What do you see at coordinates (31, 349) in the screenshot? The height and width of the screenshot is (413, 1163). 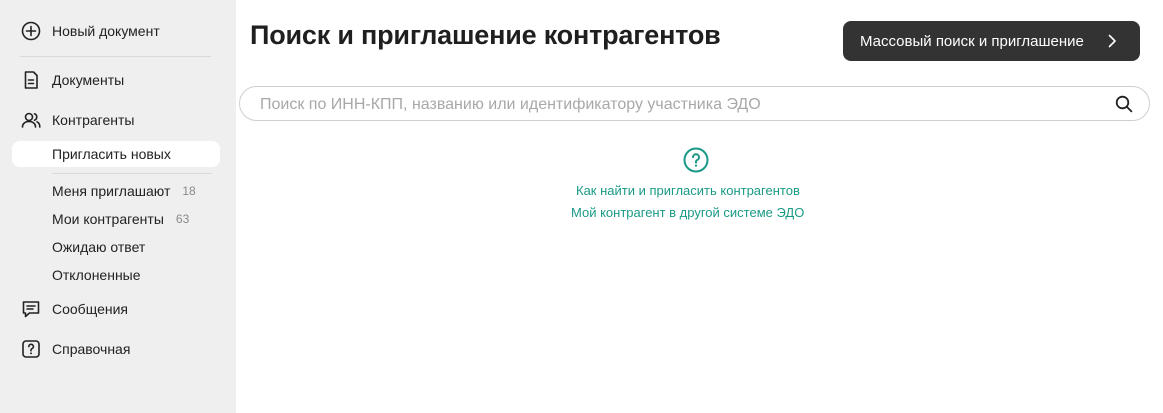 I see `help-square-icon` at bounding box center [31, 349].